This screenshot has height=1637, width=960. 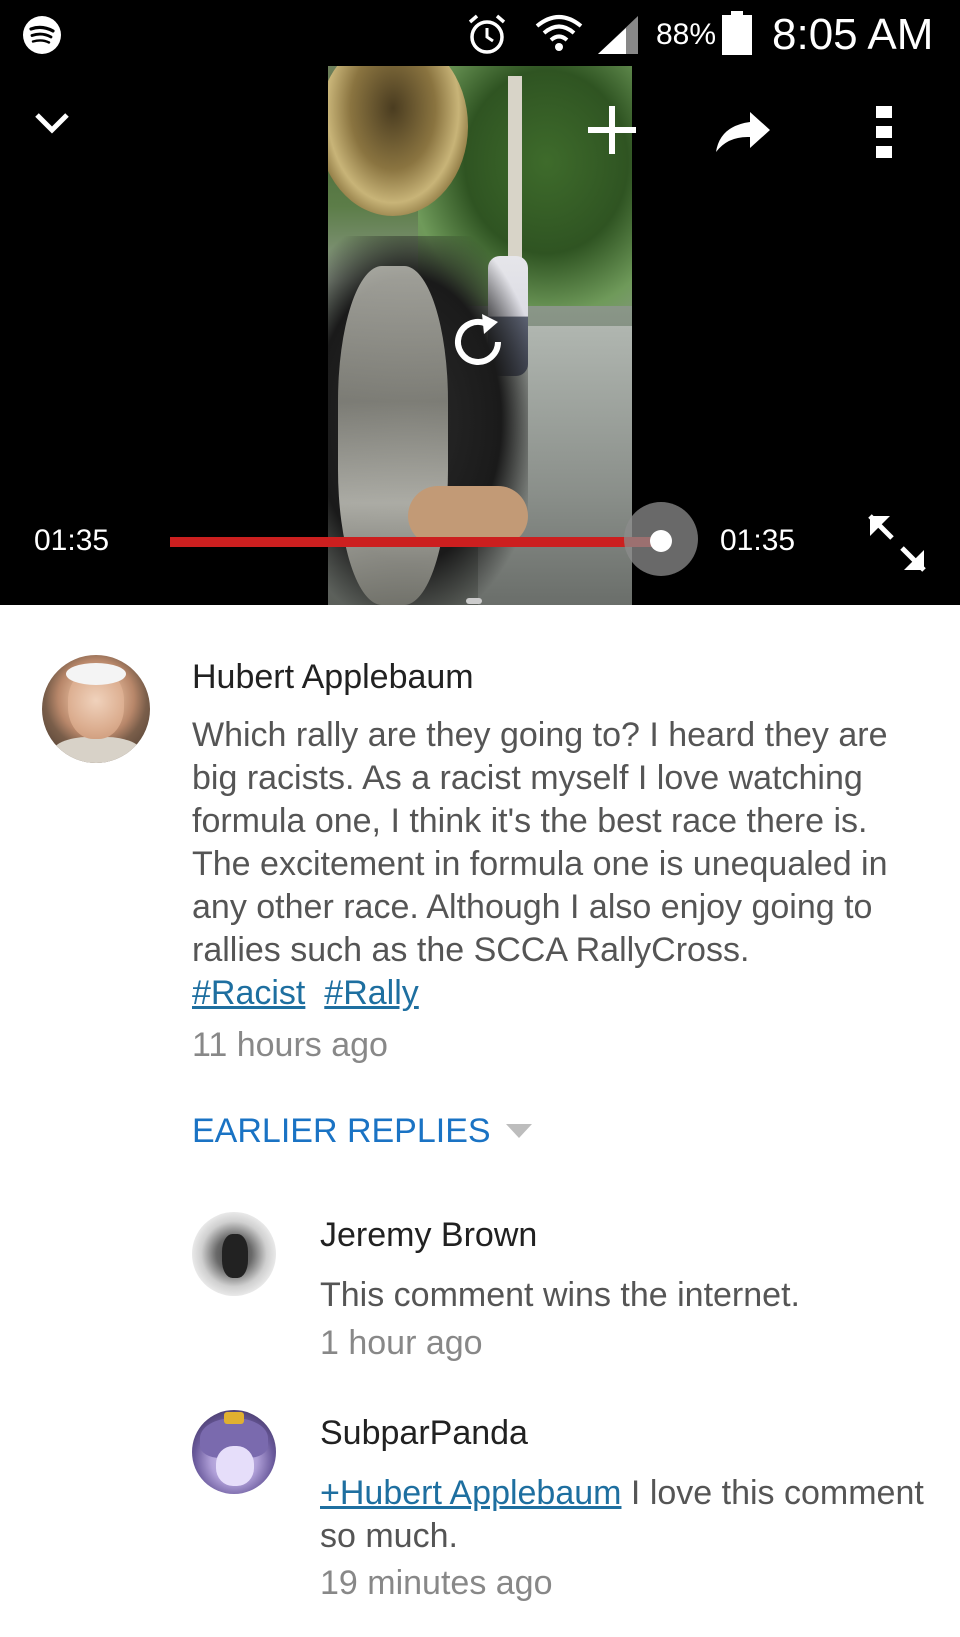 I want to click on progress-bar, so click(x=415, y=542).